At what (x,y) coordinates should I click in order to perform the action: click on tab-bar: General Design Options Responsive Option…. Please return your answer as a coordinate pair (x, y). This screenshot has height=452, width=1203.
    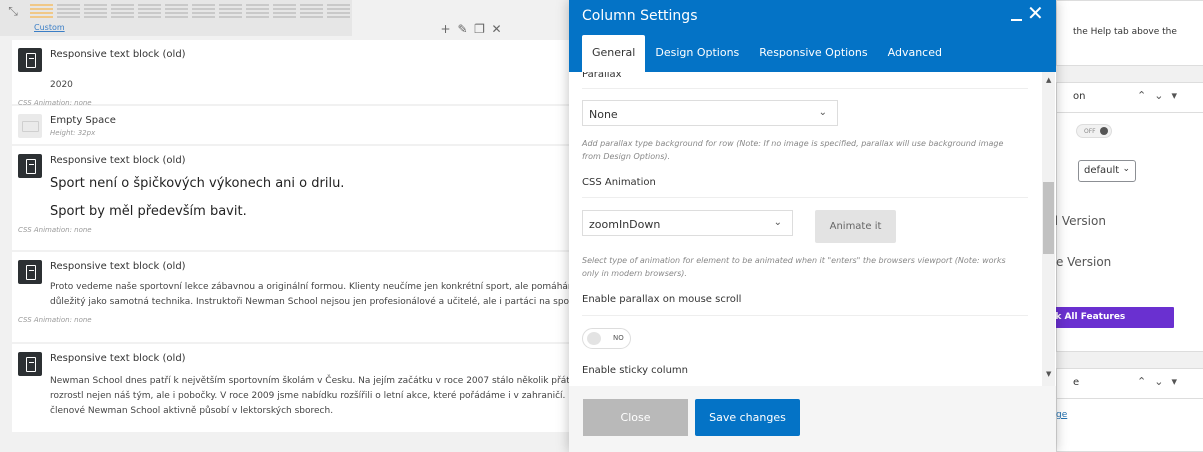
    Looking at the image, I should click on (767, 53).